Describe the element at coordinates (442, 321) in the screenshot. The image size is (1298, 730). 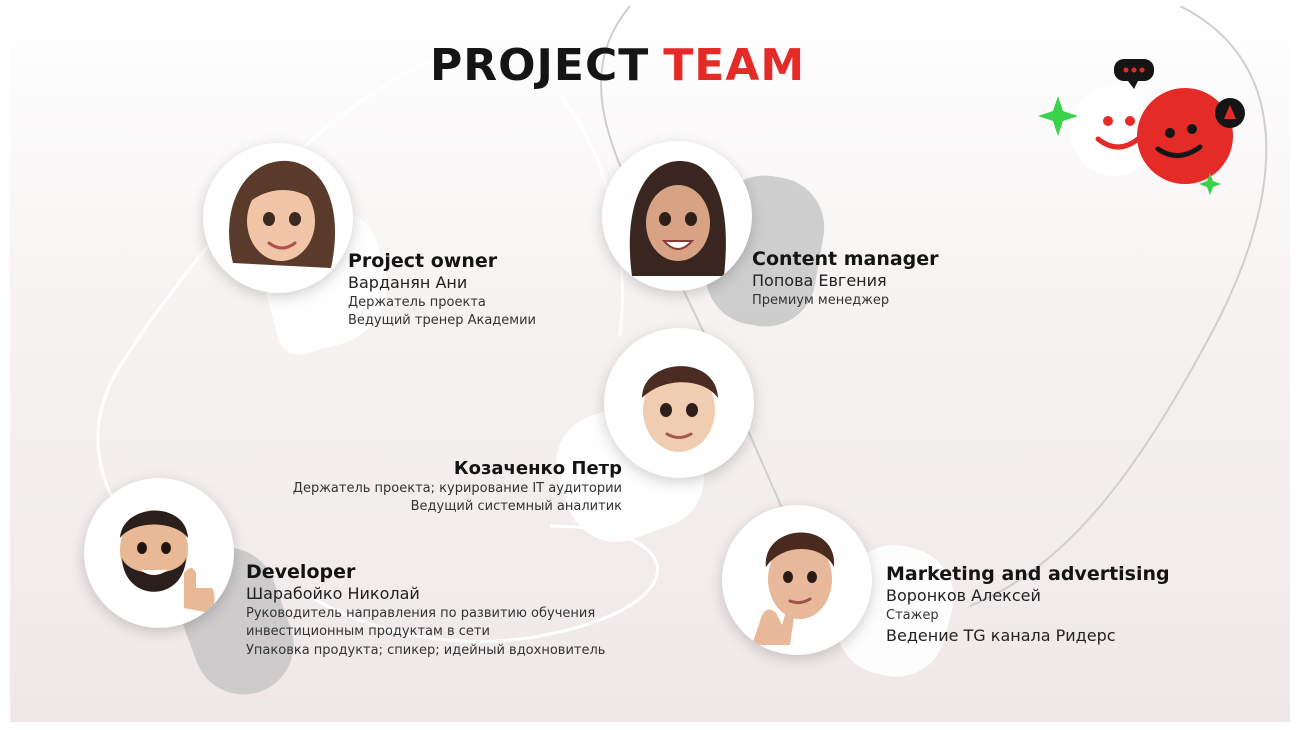
I see `member-desc-line: Ведущий тренер Академии` at that location.